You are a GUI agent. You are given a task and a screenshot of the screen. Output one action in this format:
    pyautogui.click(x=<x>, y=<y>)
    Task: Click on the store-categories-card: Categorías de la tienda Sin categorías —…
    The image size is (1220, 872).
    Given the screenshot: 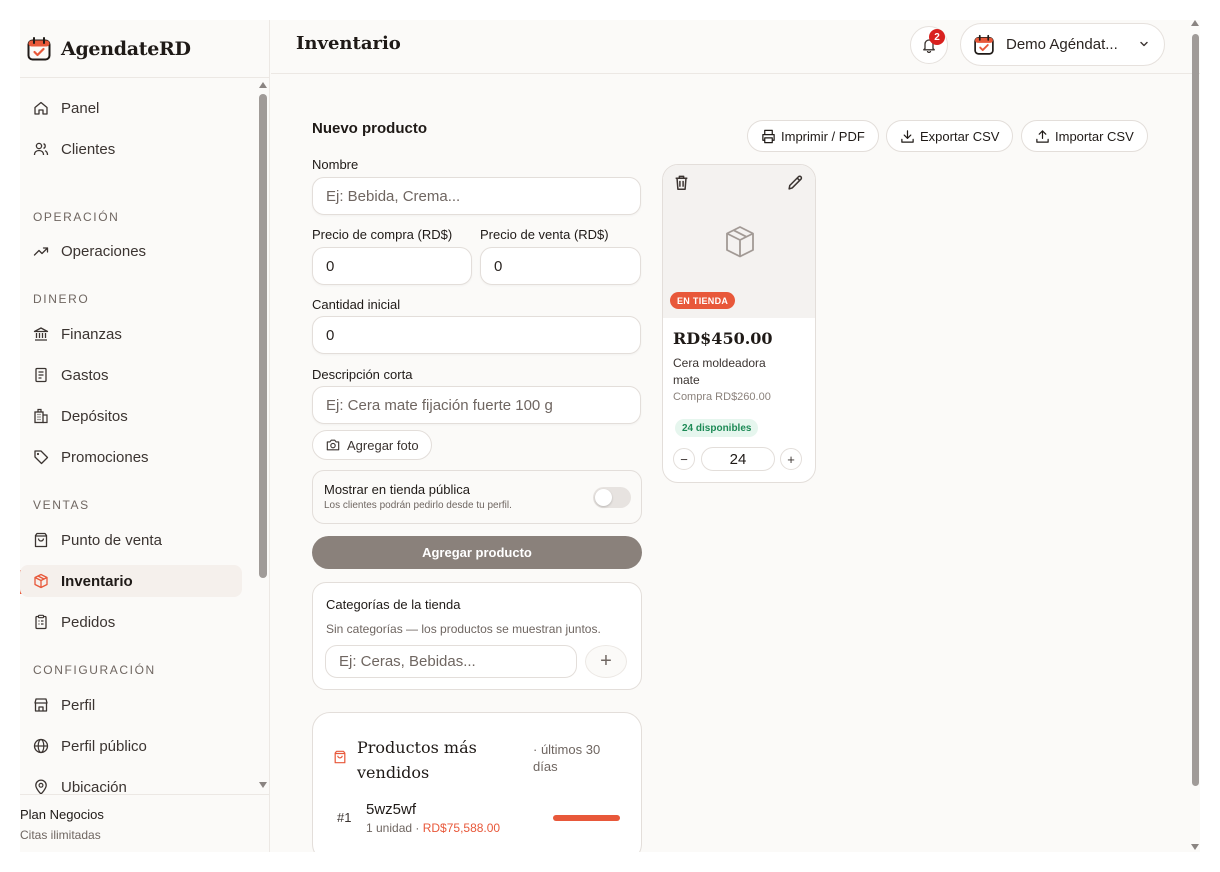 What is the action you would take?
    pyautogui.click(x=477, y=636)
    